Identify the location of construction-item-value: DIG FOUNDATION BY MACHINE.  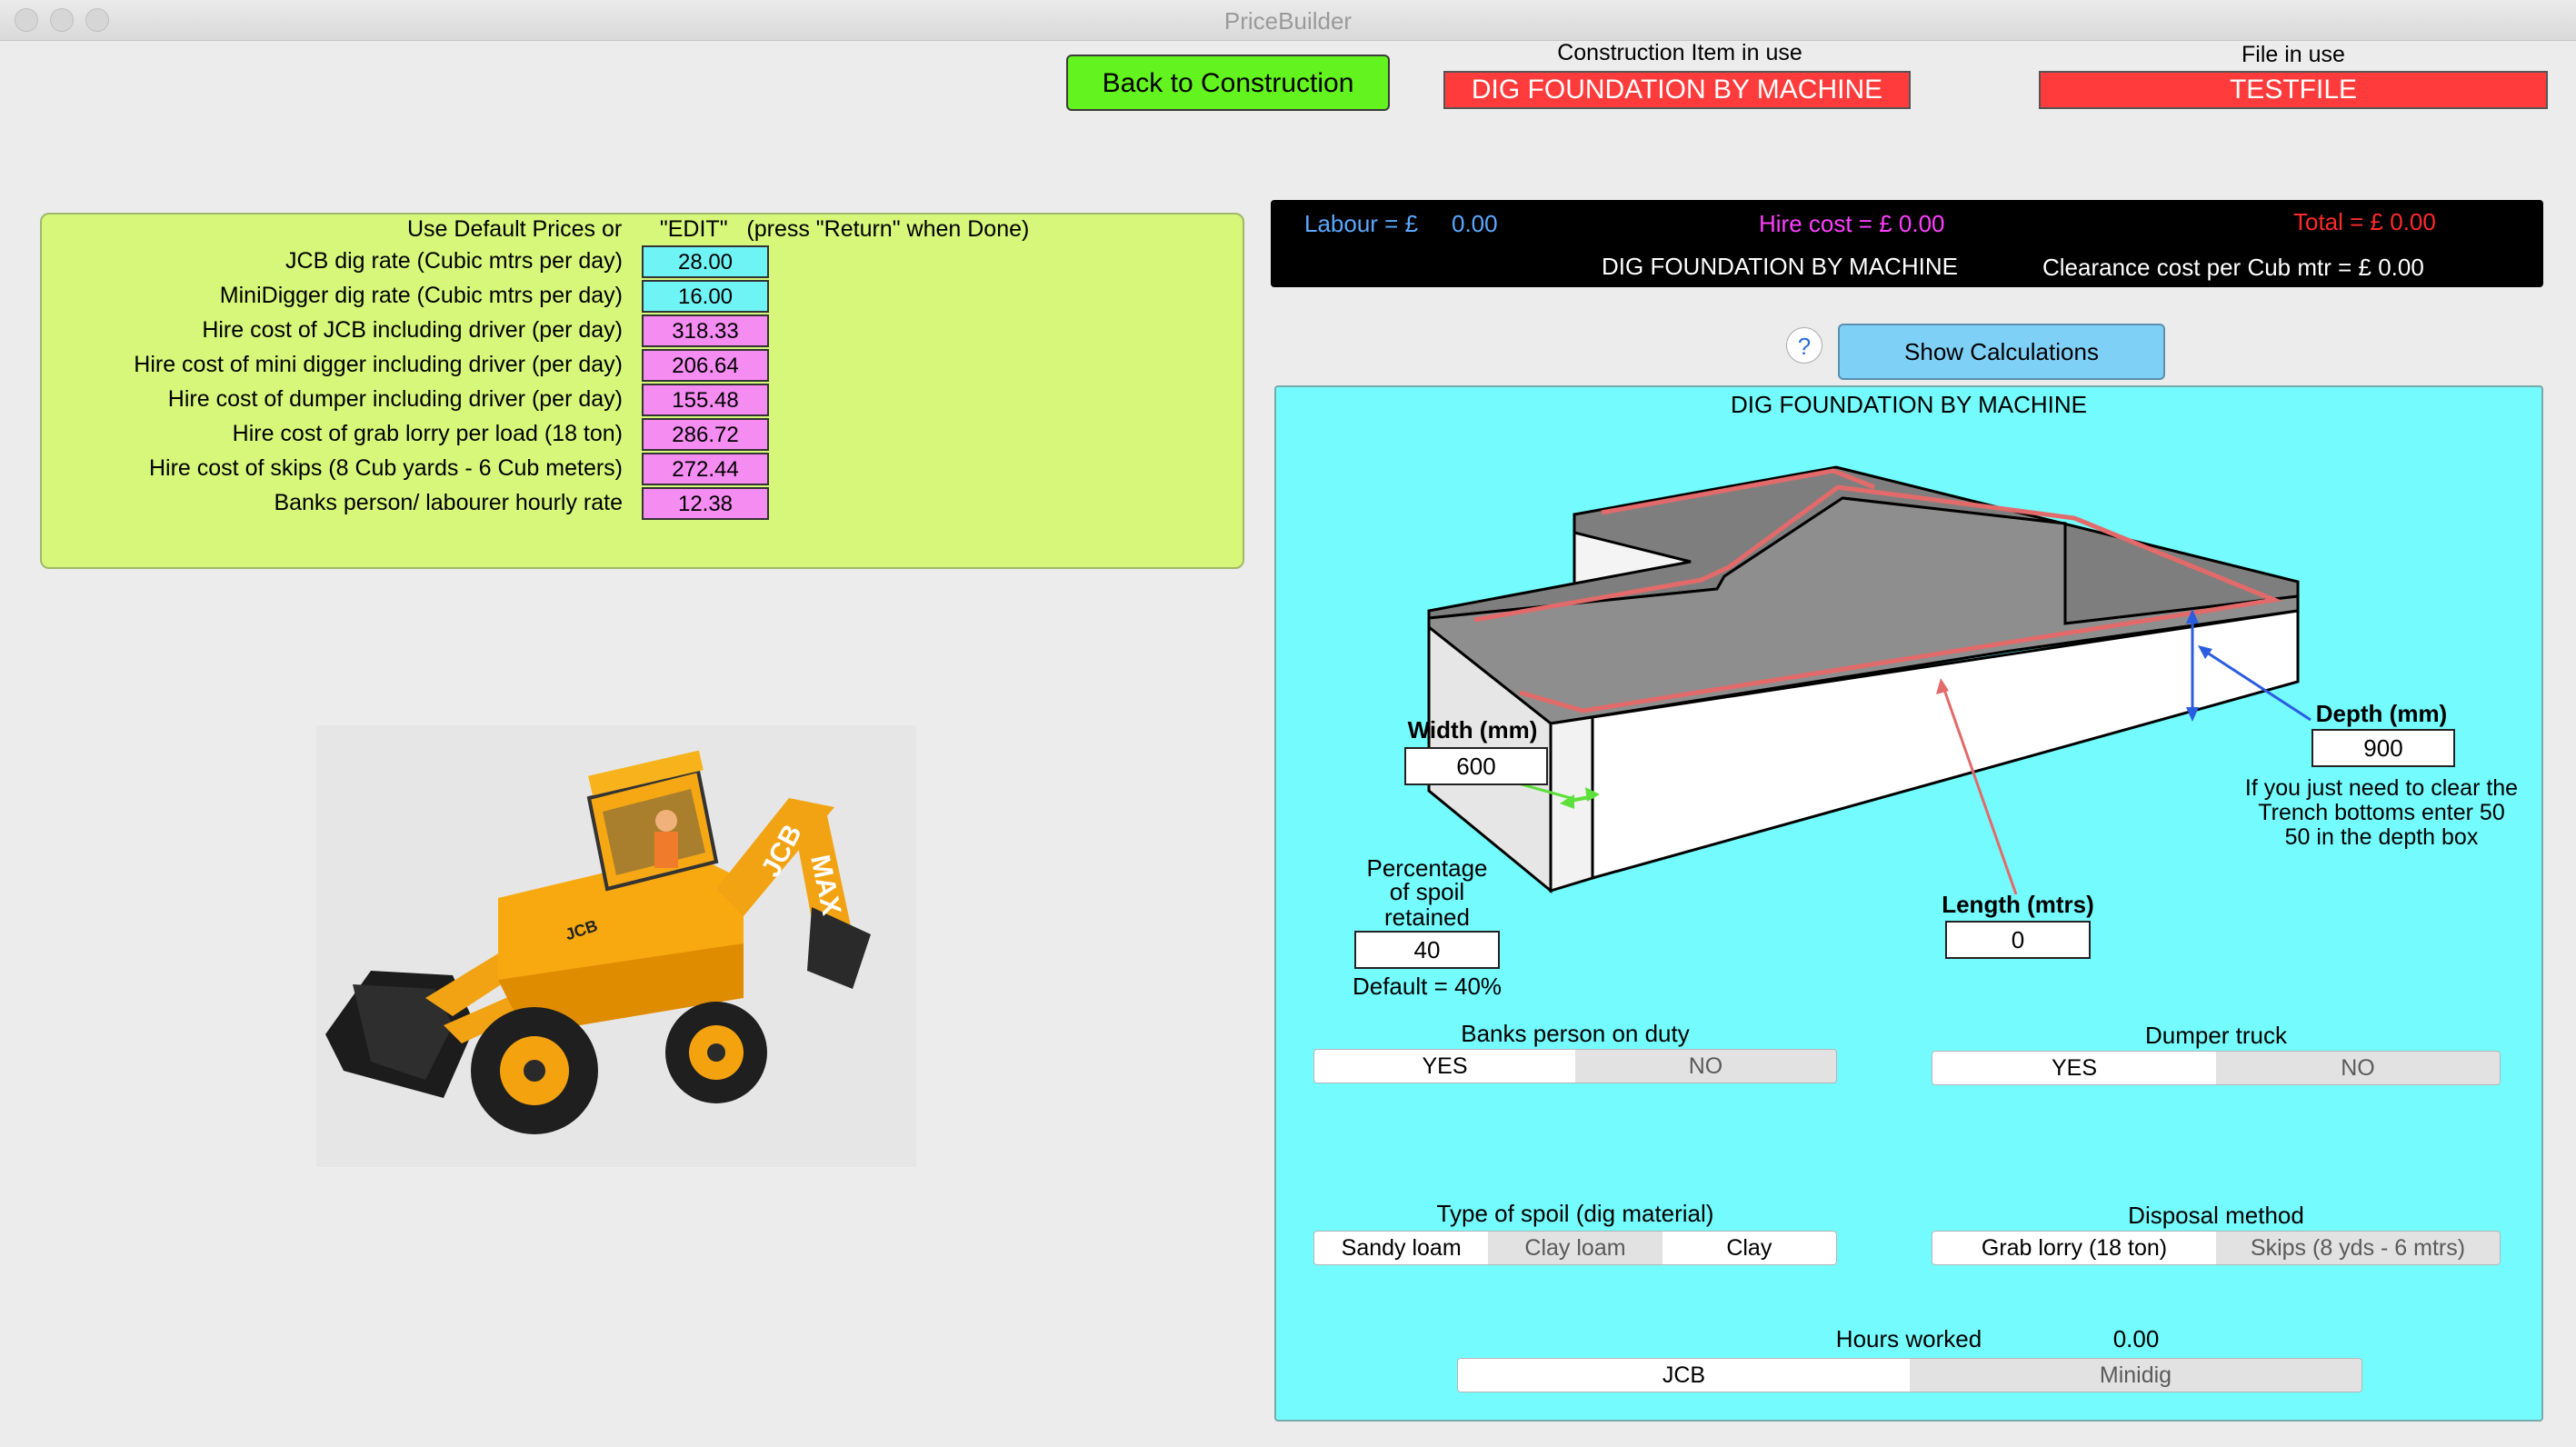
(1677, 90).